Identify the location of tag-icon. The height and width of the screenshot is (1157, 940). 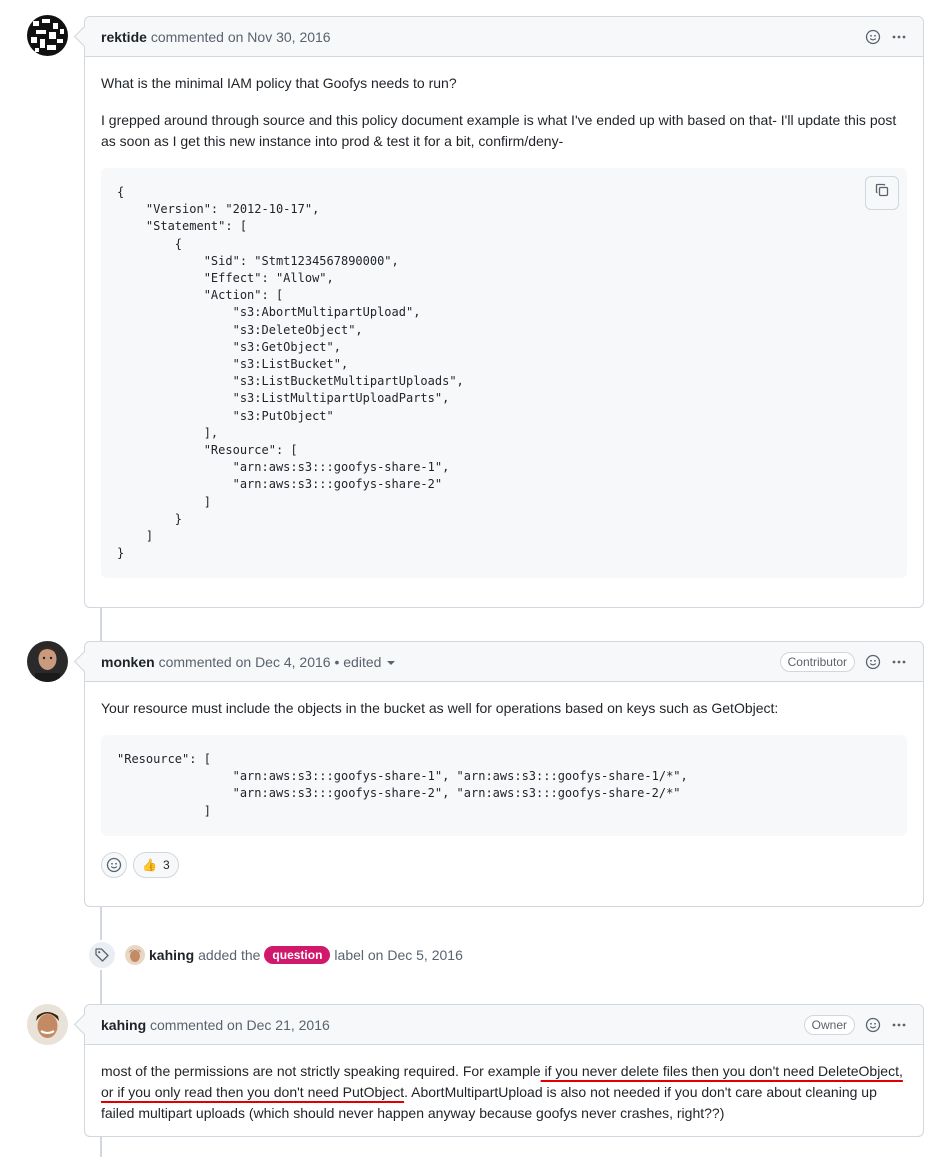
(102, 955).